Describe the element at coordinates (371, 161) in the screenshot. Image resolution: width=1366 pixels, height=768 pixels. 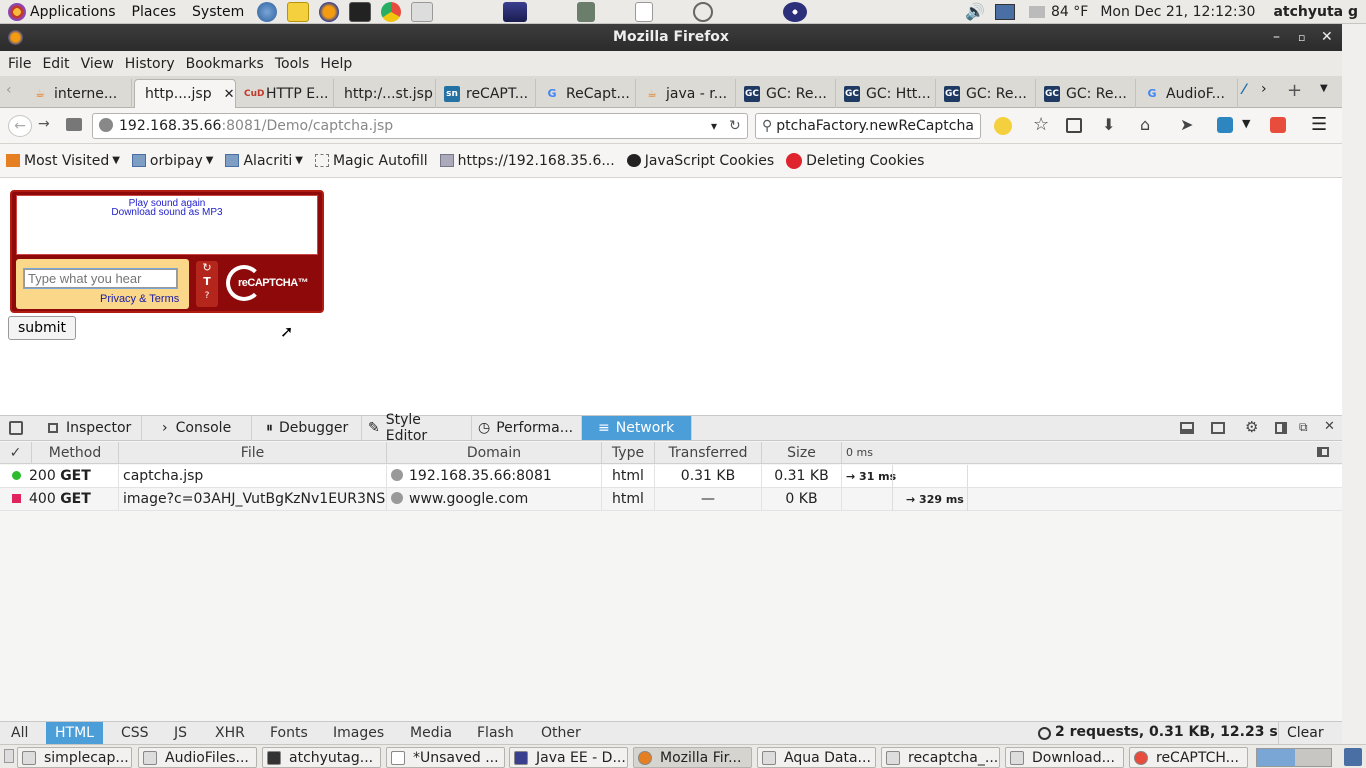
I see `bookmark-magic-autofill: Magic Autofill` at that location.